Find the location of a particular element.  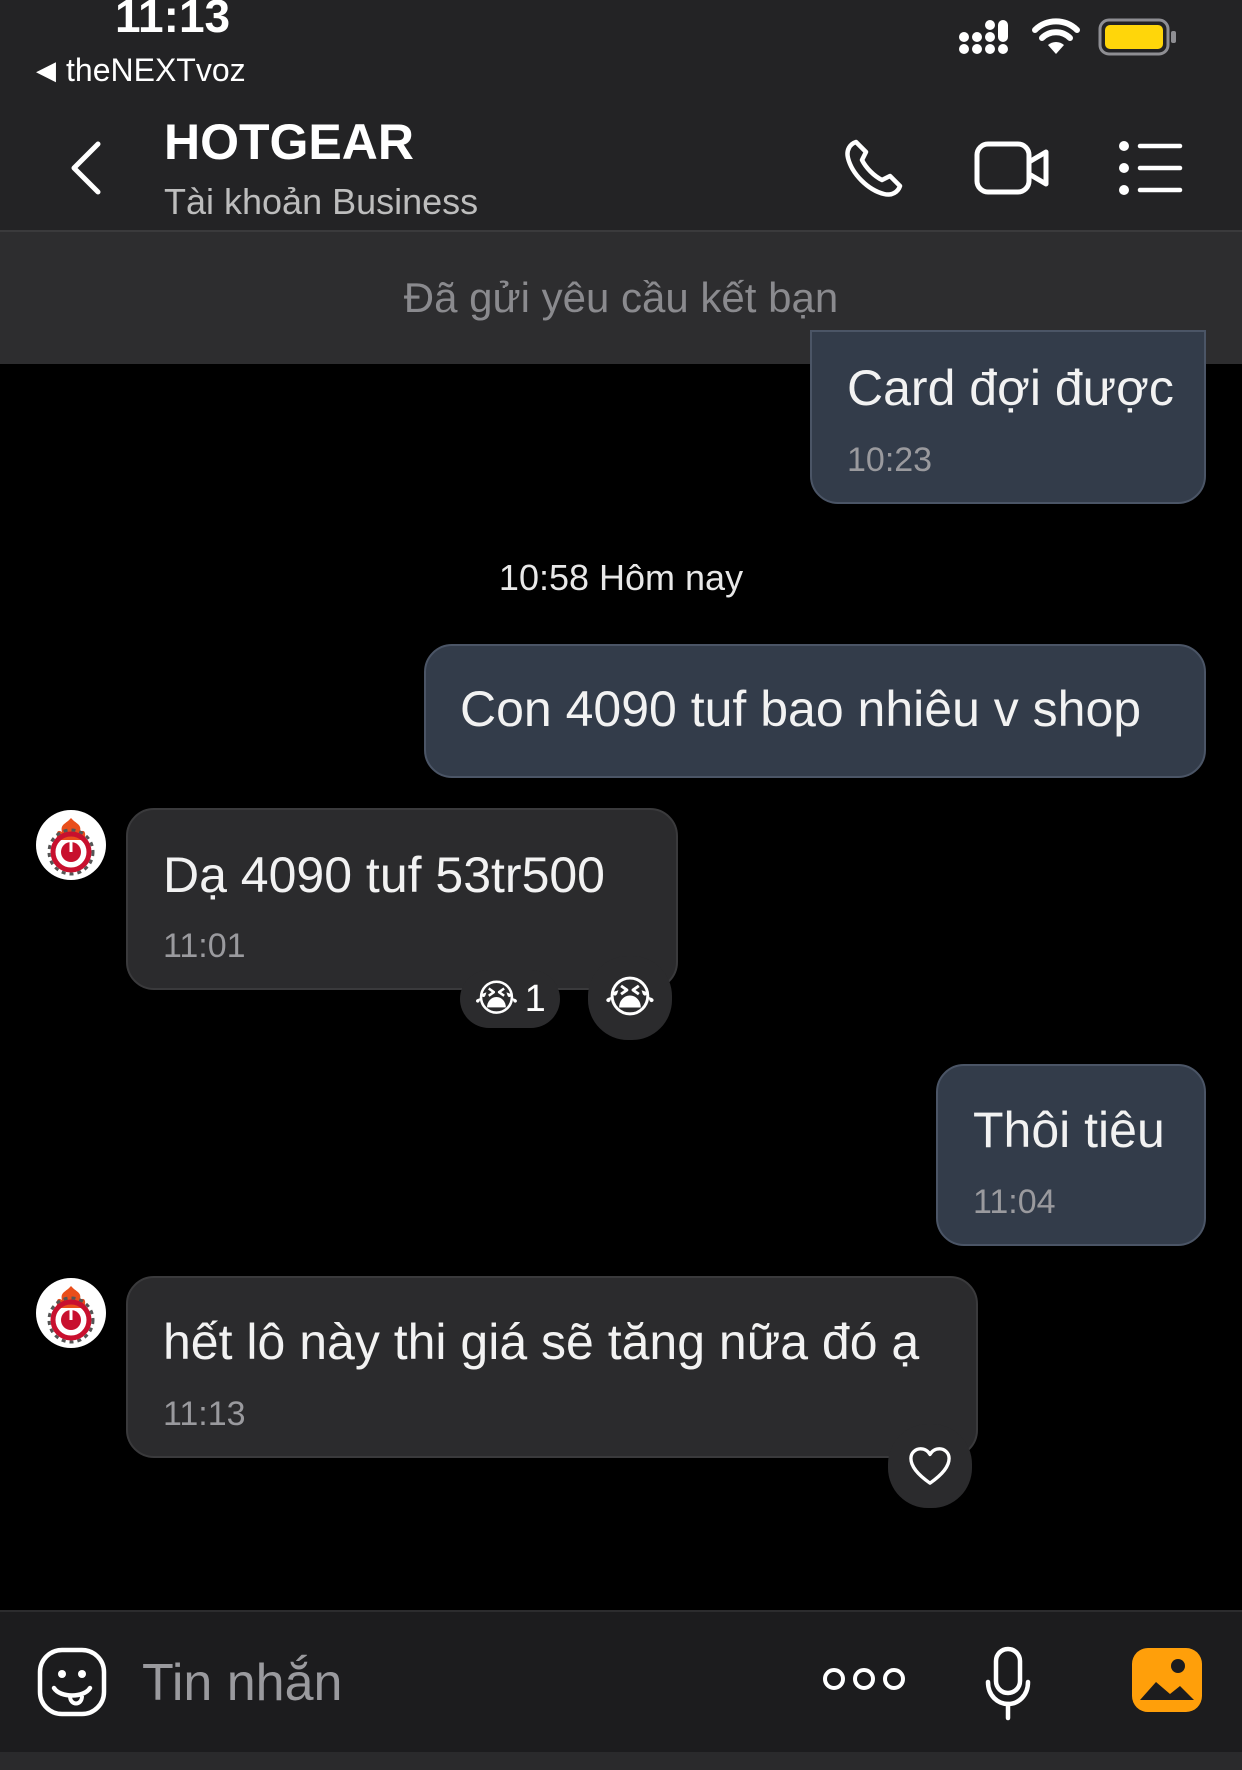

heart-icon is located at coordinates (930, 1466).